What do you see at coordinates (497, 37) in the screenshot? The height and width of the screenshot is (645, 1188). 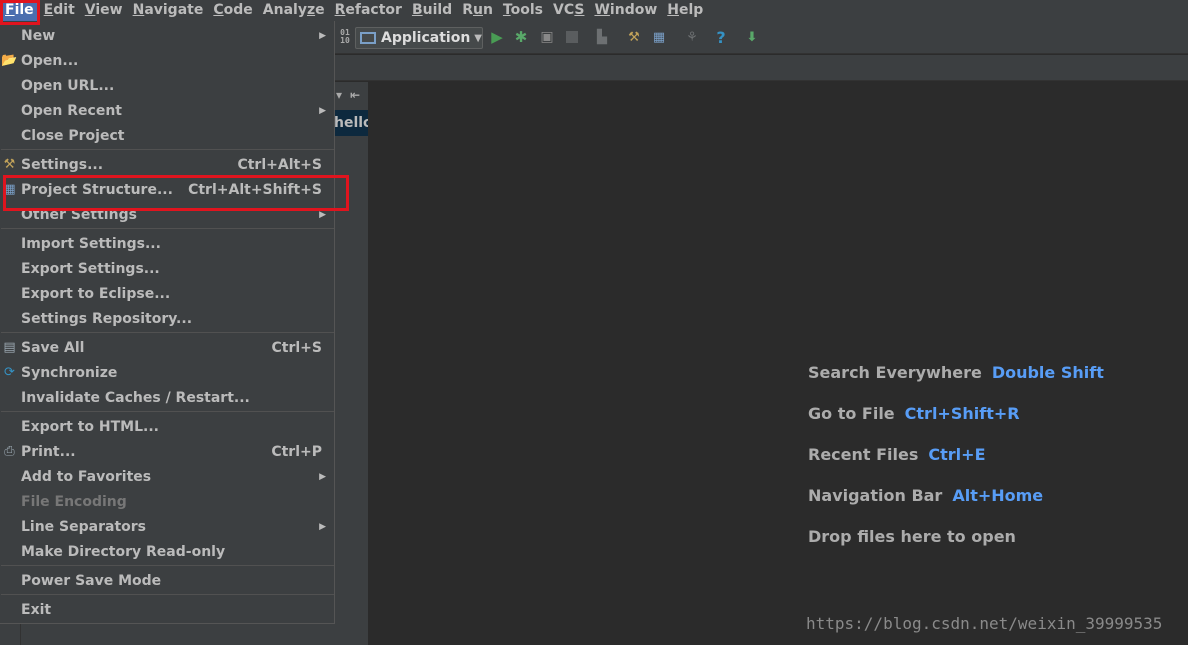 I see `run-icon: ▶` at bounding box center [497, 37].